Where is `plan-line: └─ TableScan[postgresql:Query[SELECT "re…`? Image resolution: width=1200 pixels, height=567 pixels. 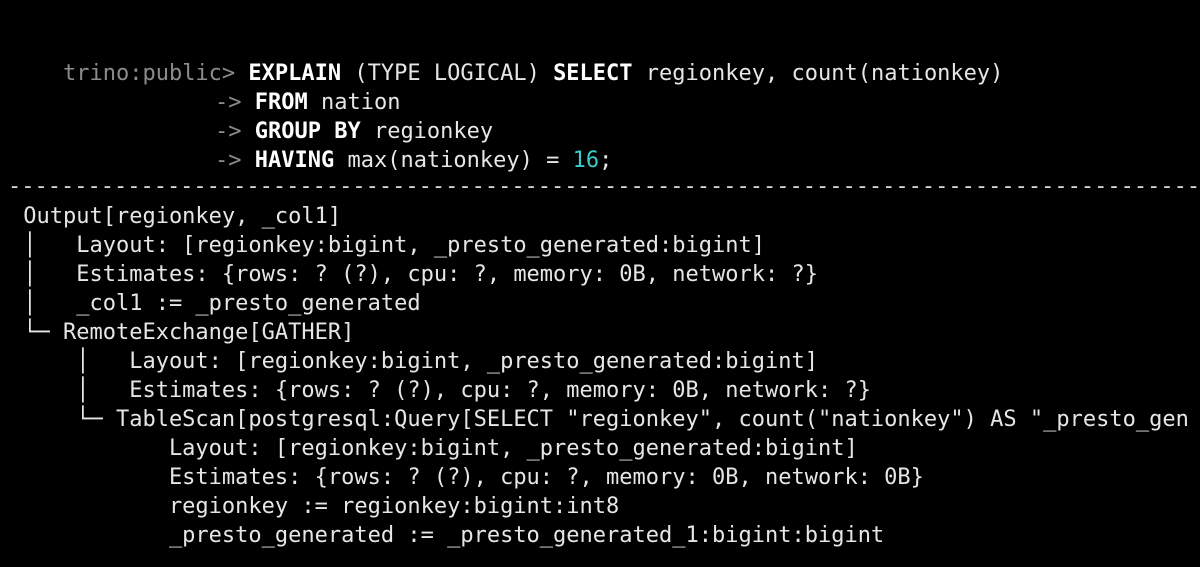 plan-line: └─ TableScan[postgresql:Query[SELECT "re… is located at coordinates (599, 419).